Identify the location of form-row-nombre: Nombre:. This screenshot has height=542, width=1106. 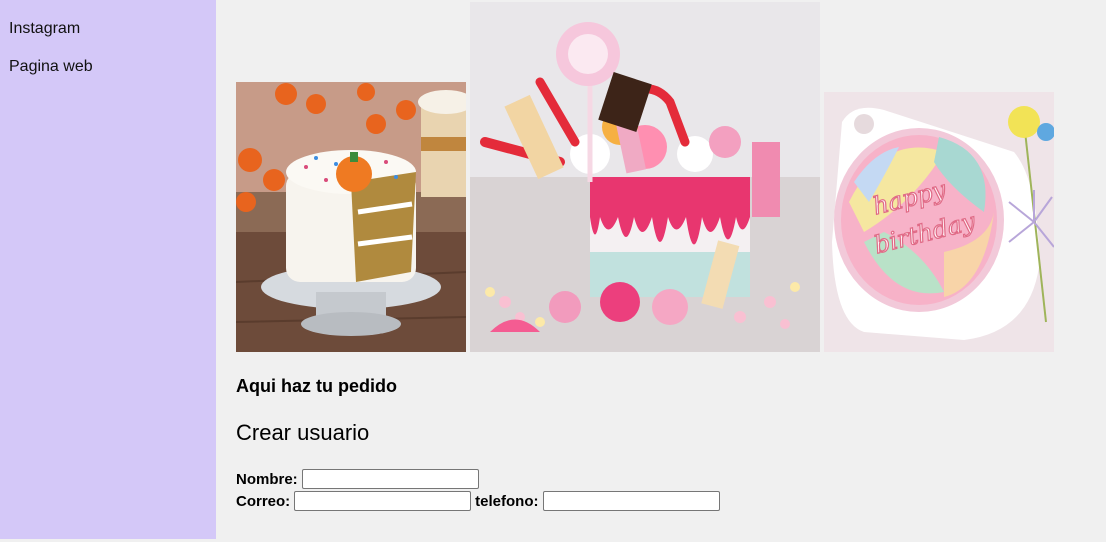
(359, 479).